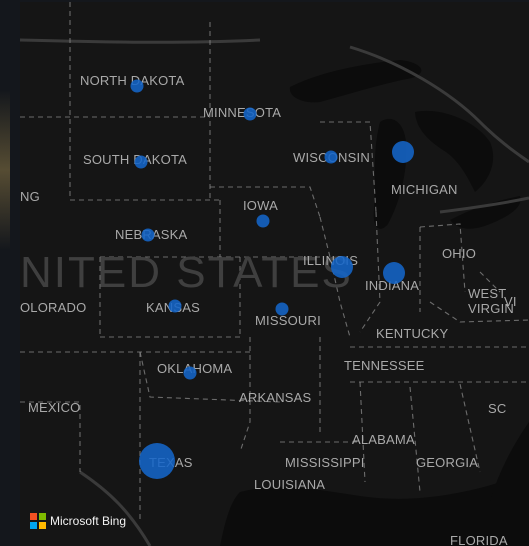 The width and height of the screenshot is (529, 546). I want to click on state-label-oh: OHIO, so click(459, 253).